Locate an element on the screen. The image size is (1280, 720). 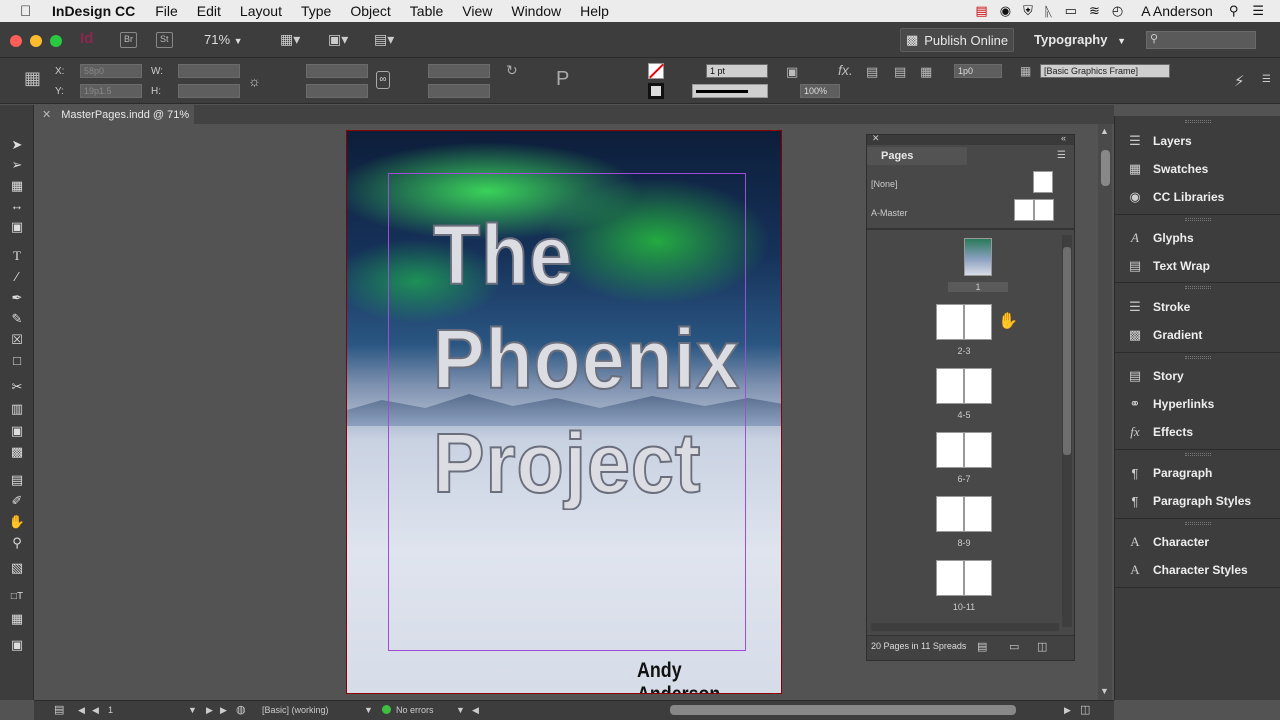
frame-fitting-icon: ▣ is located at coordinates (792, 72).